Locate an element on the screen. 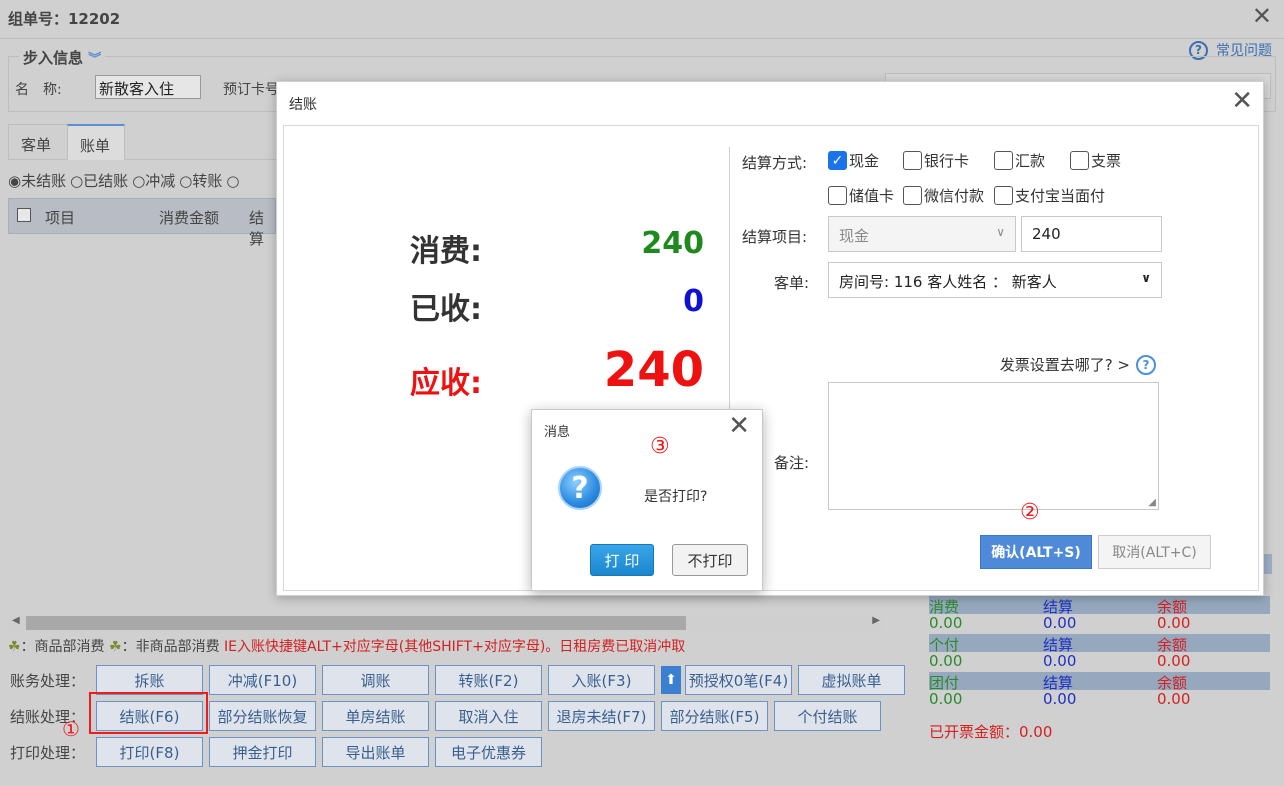  scroll-thumb is located at coordinates (356, 623).